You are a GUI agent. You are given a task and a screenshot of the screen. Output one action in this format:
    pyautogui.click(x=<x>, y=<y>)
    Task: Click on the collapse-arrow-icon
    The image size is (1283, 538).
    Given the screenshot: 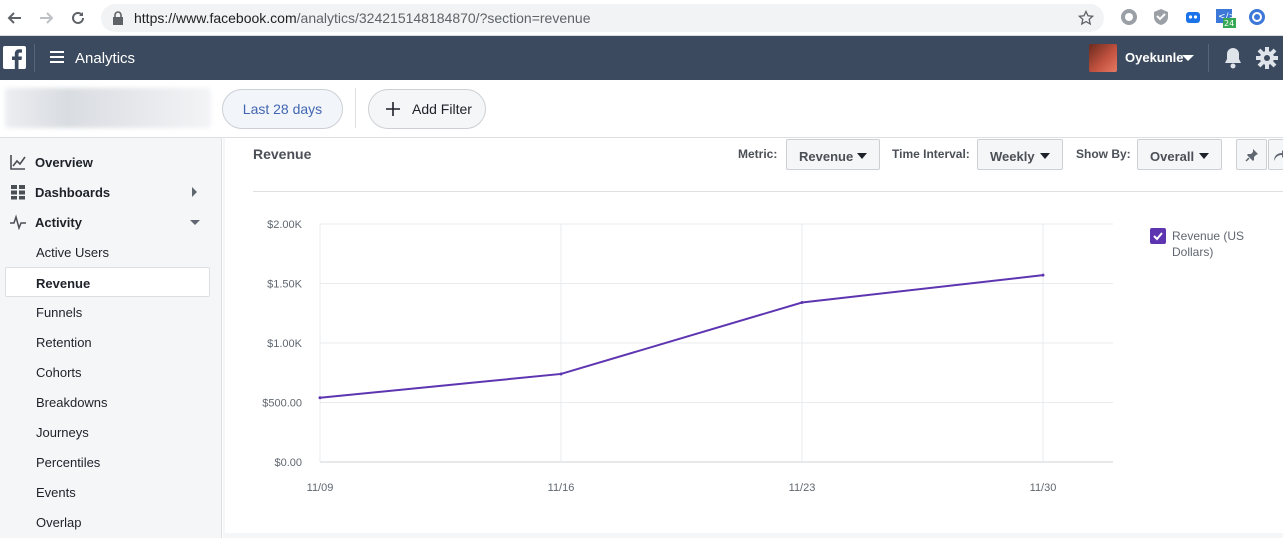 What is the action you would take?
    pyautogui.click(x=195, y=222)
    